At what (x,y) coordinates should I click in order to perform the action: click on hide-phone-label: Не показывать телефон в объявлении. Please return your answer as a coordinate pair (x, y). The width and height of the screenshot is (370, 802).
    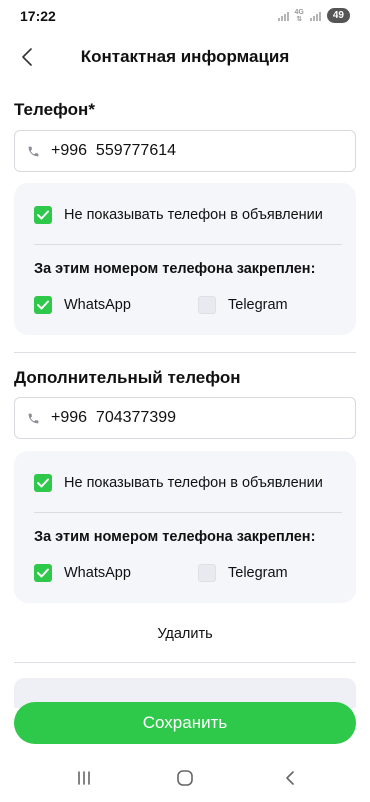
    Looking at the image, I should click on (193, 215).